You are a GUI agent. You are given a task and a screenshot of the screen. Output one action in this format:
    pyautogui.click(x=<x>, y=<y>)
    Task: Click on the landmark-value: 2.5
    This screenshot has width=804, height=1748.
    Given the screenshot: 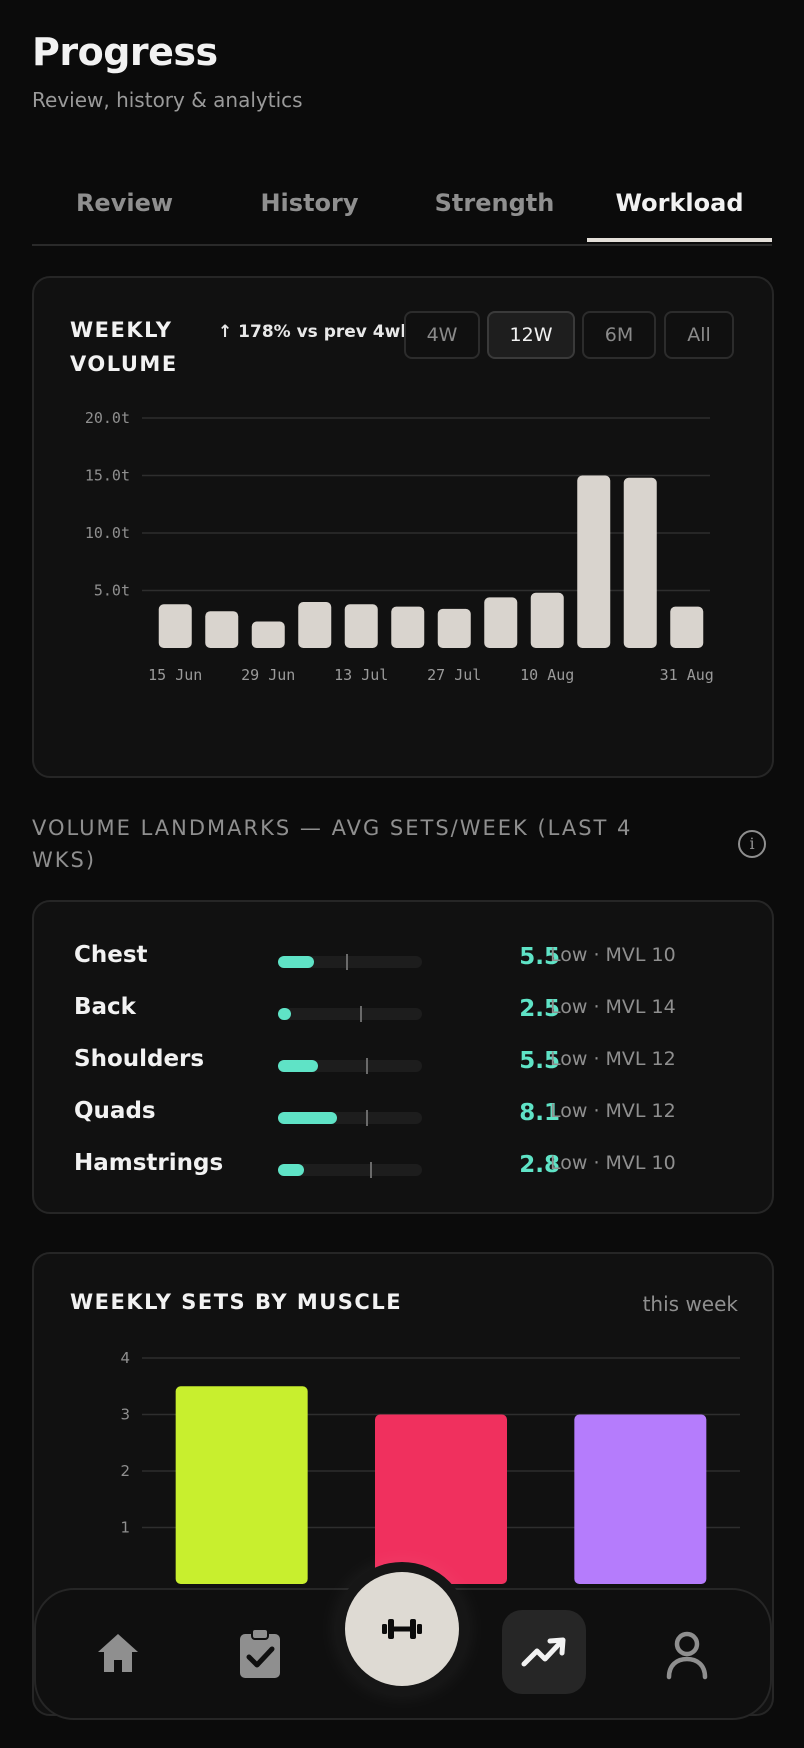 What is the action you would take?
    pyautogui.click(x=539, y=1009)
    